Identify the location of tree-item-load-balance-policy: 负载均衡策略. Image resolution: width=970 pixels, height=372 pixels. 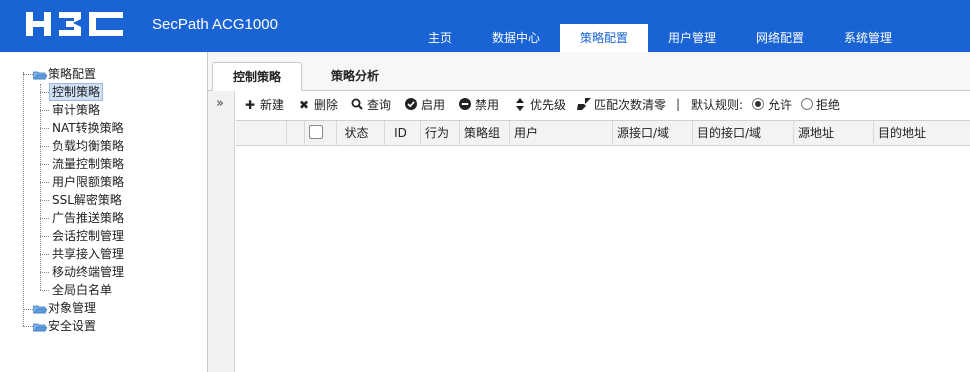
(88, 146).